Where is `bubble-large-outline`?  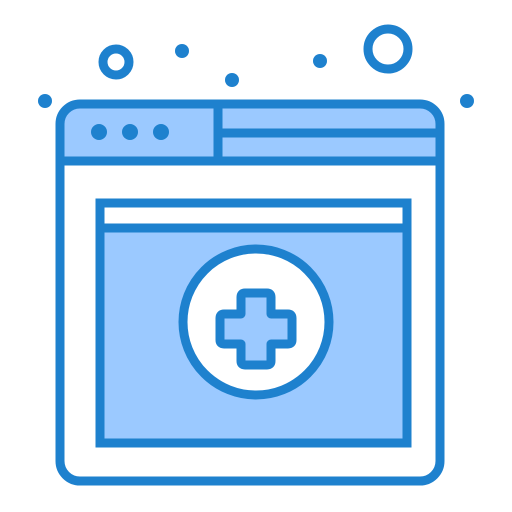
bubble-large-outline is located at coordinates (388, 49).